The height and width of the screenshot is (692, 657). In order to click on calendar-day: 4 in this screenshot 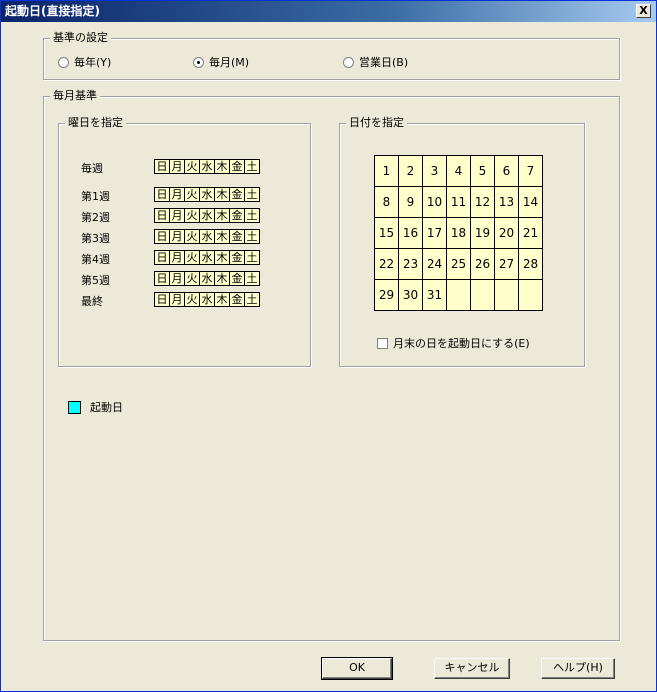, I will do `click(459, 171)`.